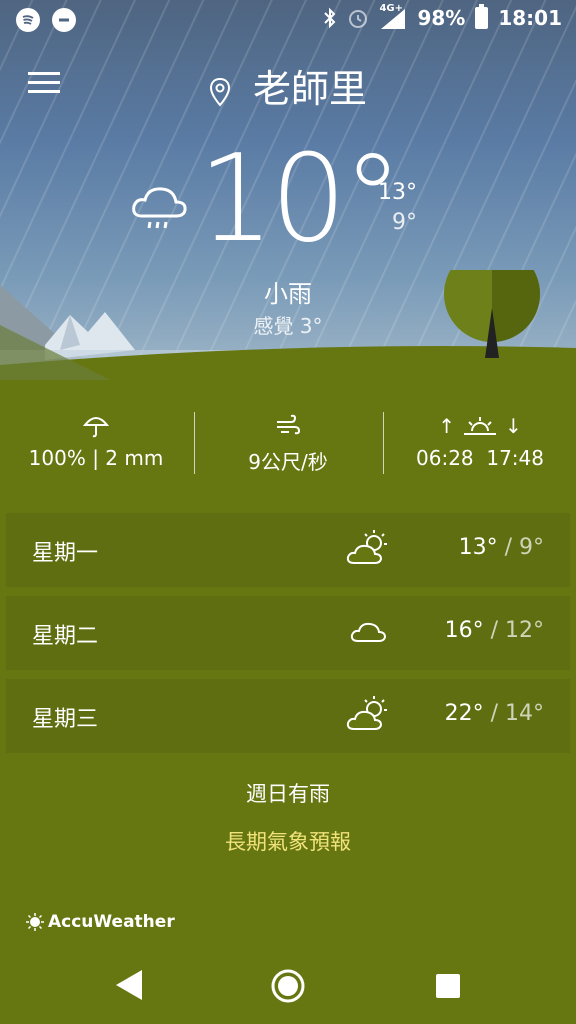 The height and width of the screenshot is (1024, 576). What do you see at coordinates (288, 462) in the screenshot?
I see `wind-value: 9公尺/秒` at bounding box center [288, 462].